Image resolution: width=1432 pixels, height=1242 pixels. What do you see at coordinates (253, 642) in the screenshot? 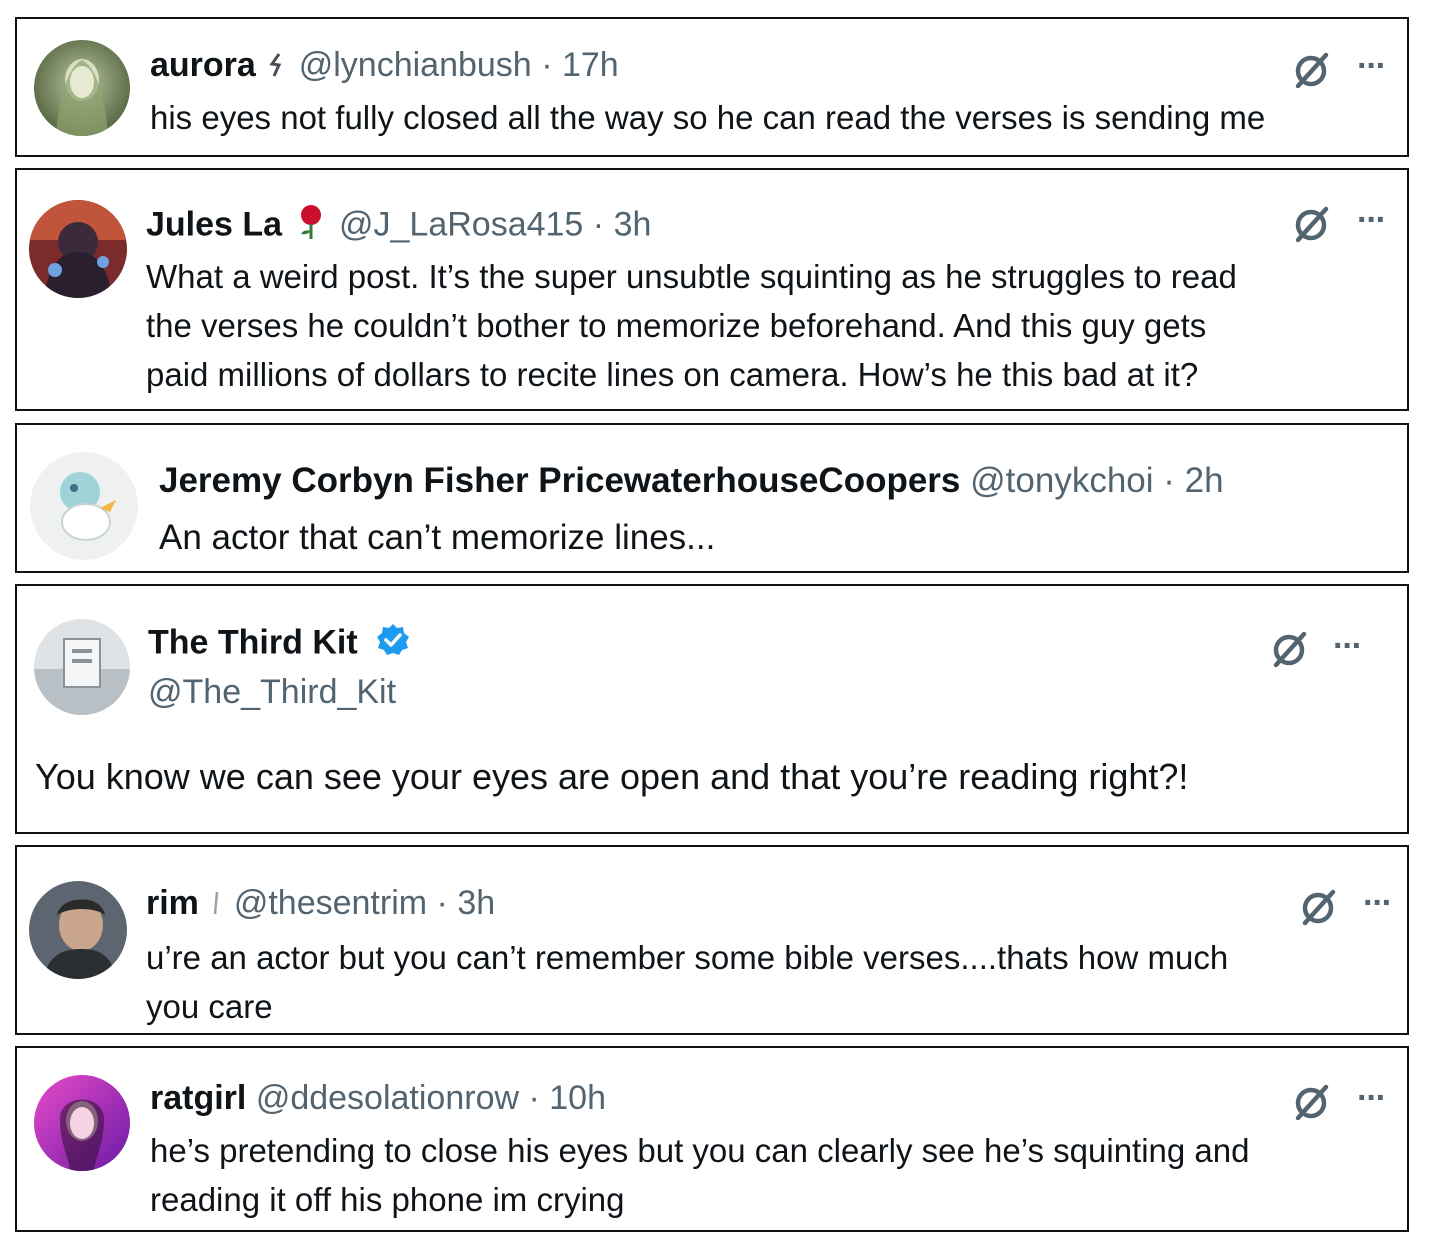
I see `display-name: The Third Kit` at bounding box center [253, 642].